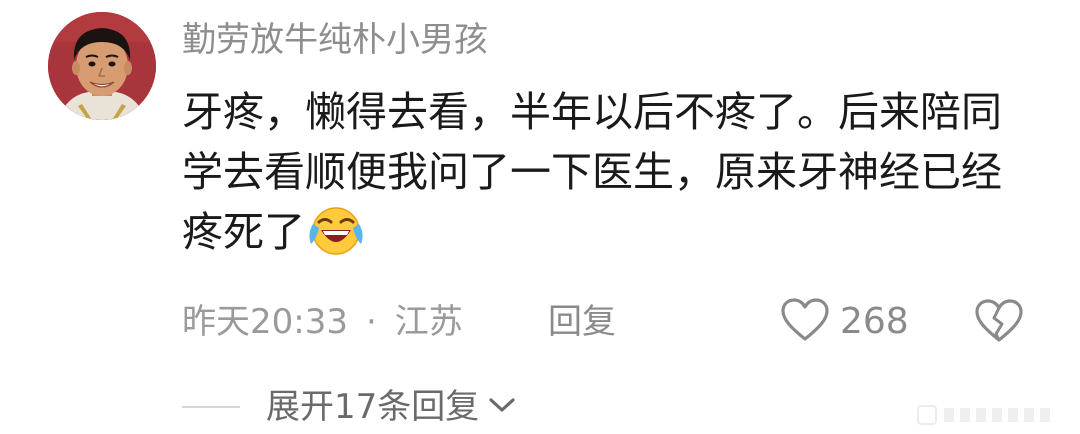 This screenshot has width=1080, height=434. What do you see at coordinates (211, 407) in the screenshot?
I see `divider-line` at bounding box center [211, 407].